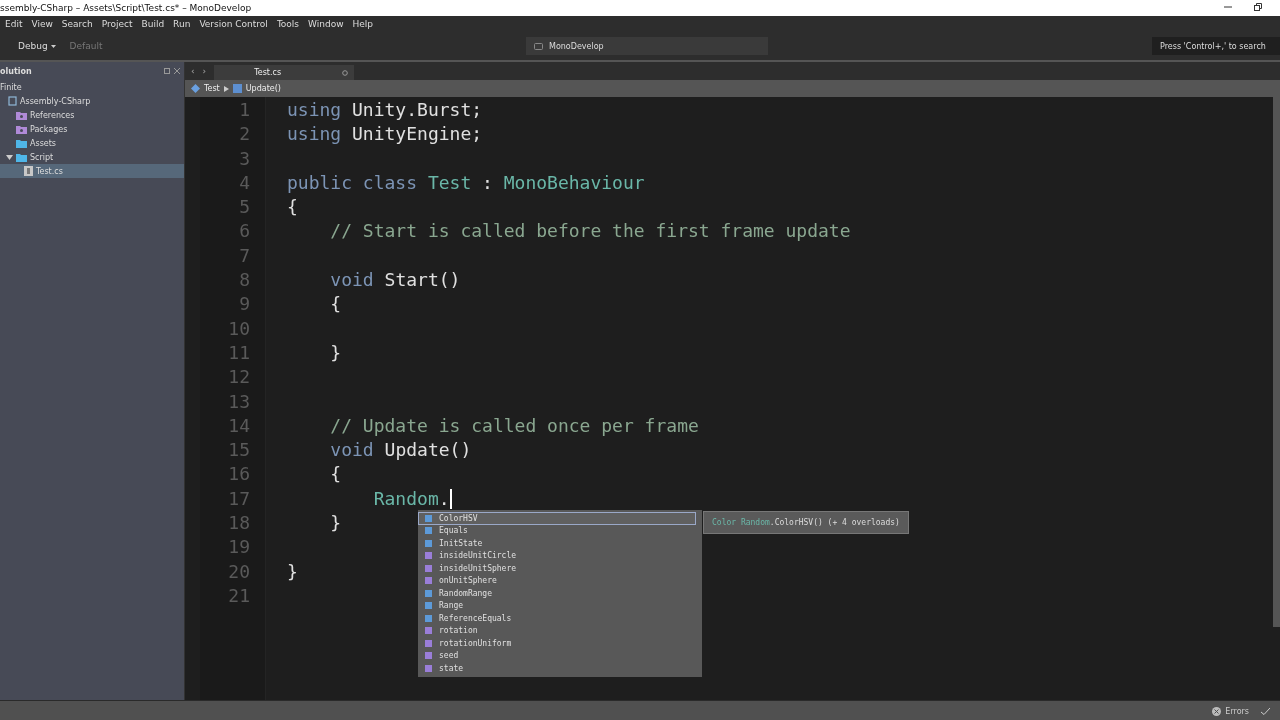 This screenshot has height=720, width=1280. I want to click on line-number: 13, so click(239, 401).